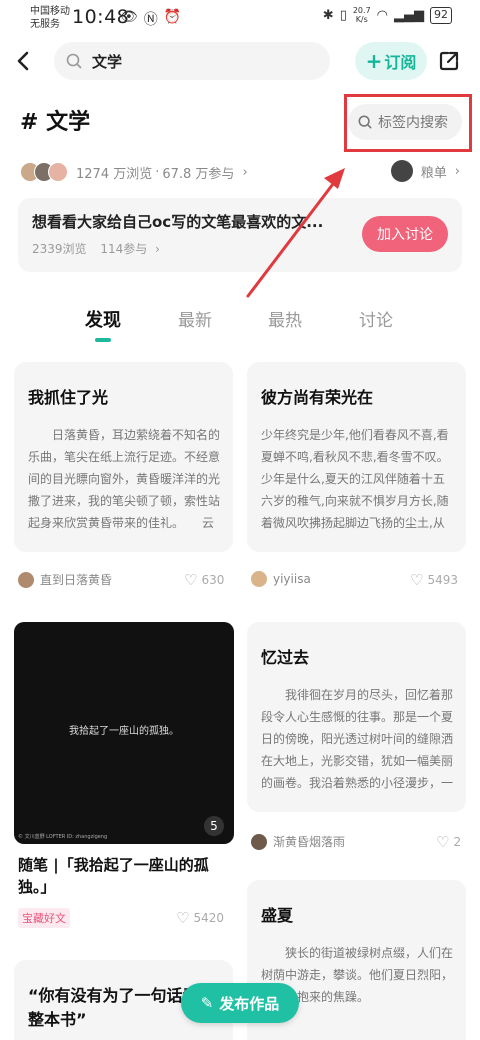 The image size is (480, 1040). Describe the element at coordinates (129, 17) in the screenshot. I see `eye-icon: 👁` at that location.